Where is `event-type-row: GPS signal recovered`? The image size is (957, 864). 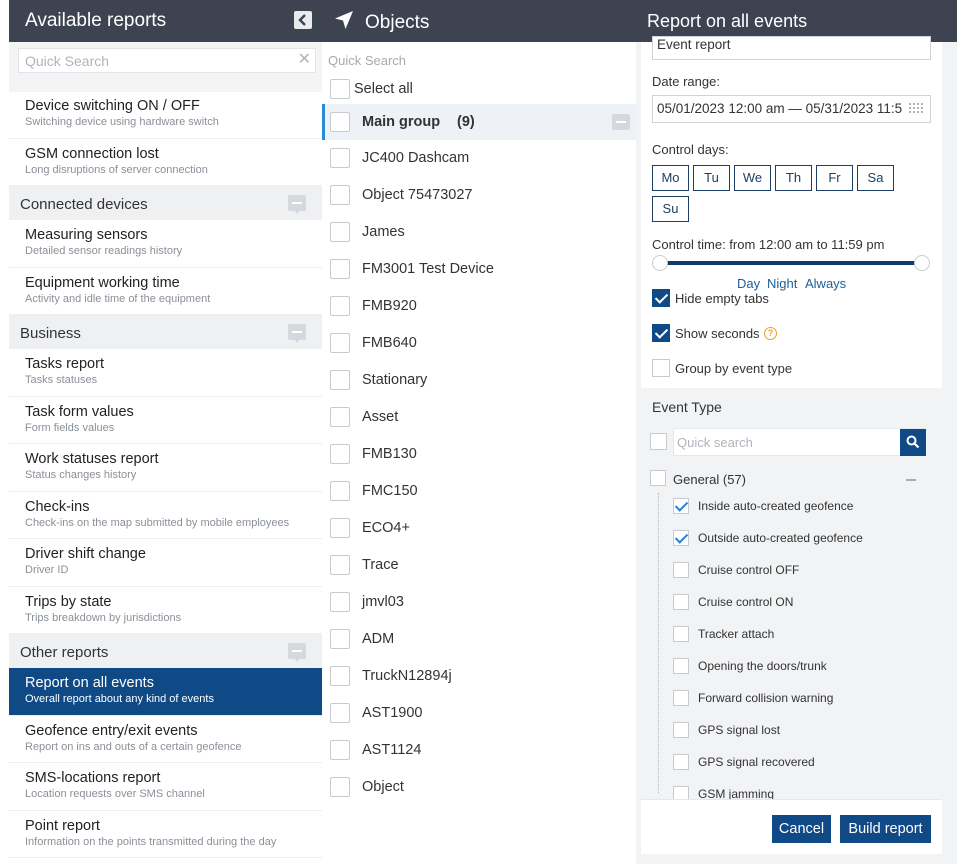 event-type-row: GPS signal recovered is located at coordinates (798, 763).